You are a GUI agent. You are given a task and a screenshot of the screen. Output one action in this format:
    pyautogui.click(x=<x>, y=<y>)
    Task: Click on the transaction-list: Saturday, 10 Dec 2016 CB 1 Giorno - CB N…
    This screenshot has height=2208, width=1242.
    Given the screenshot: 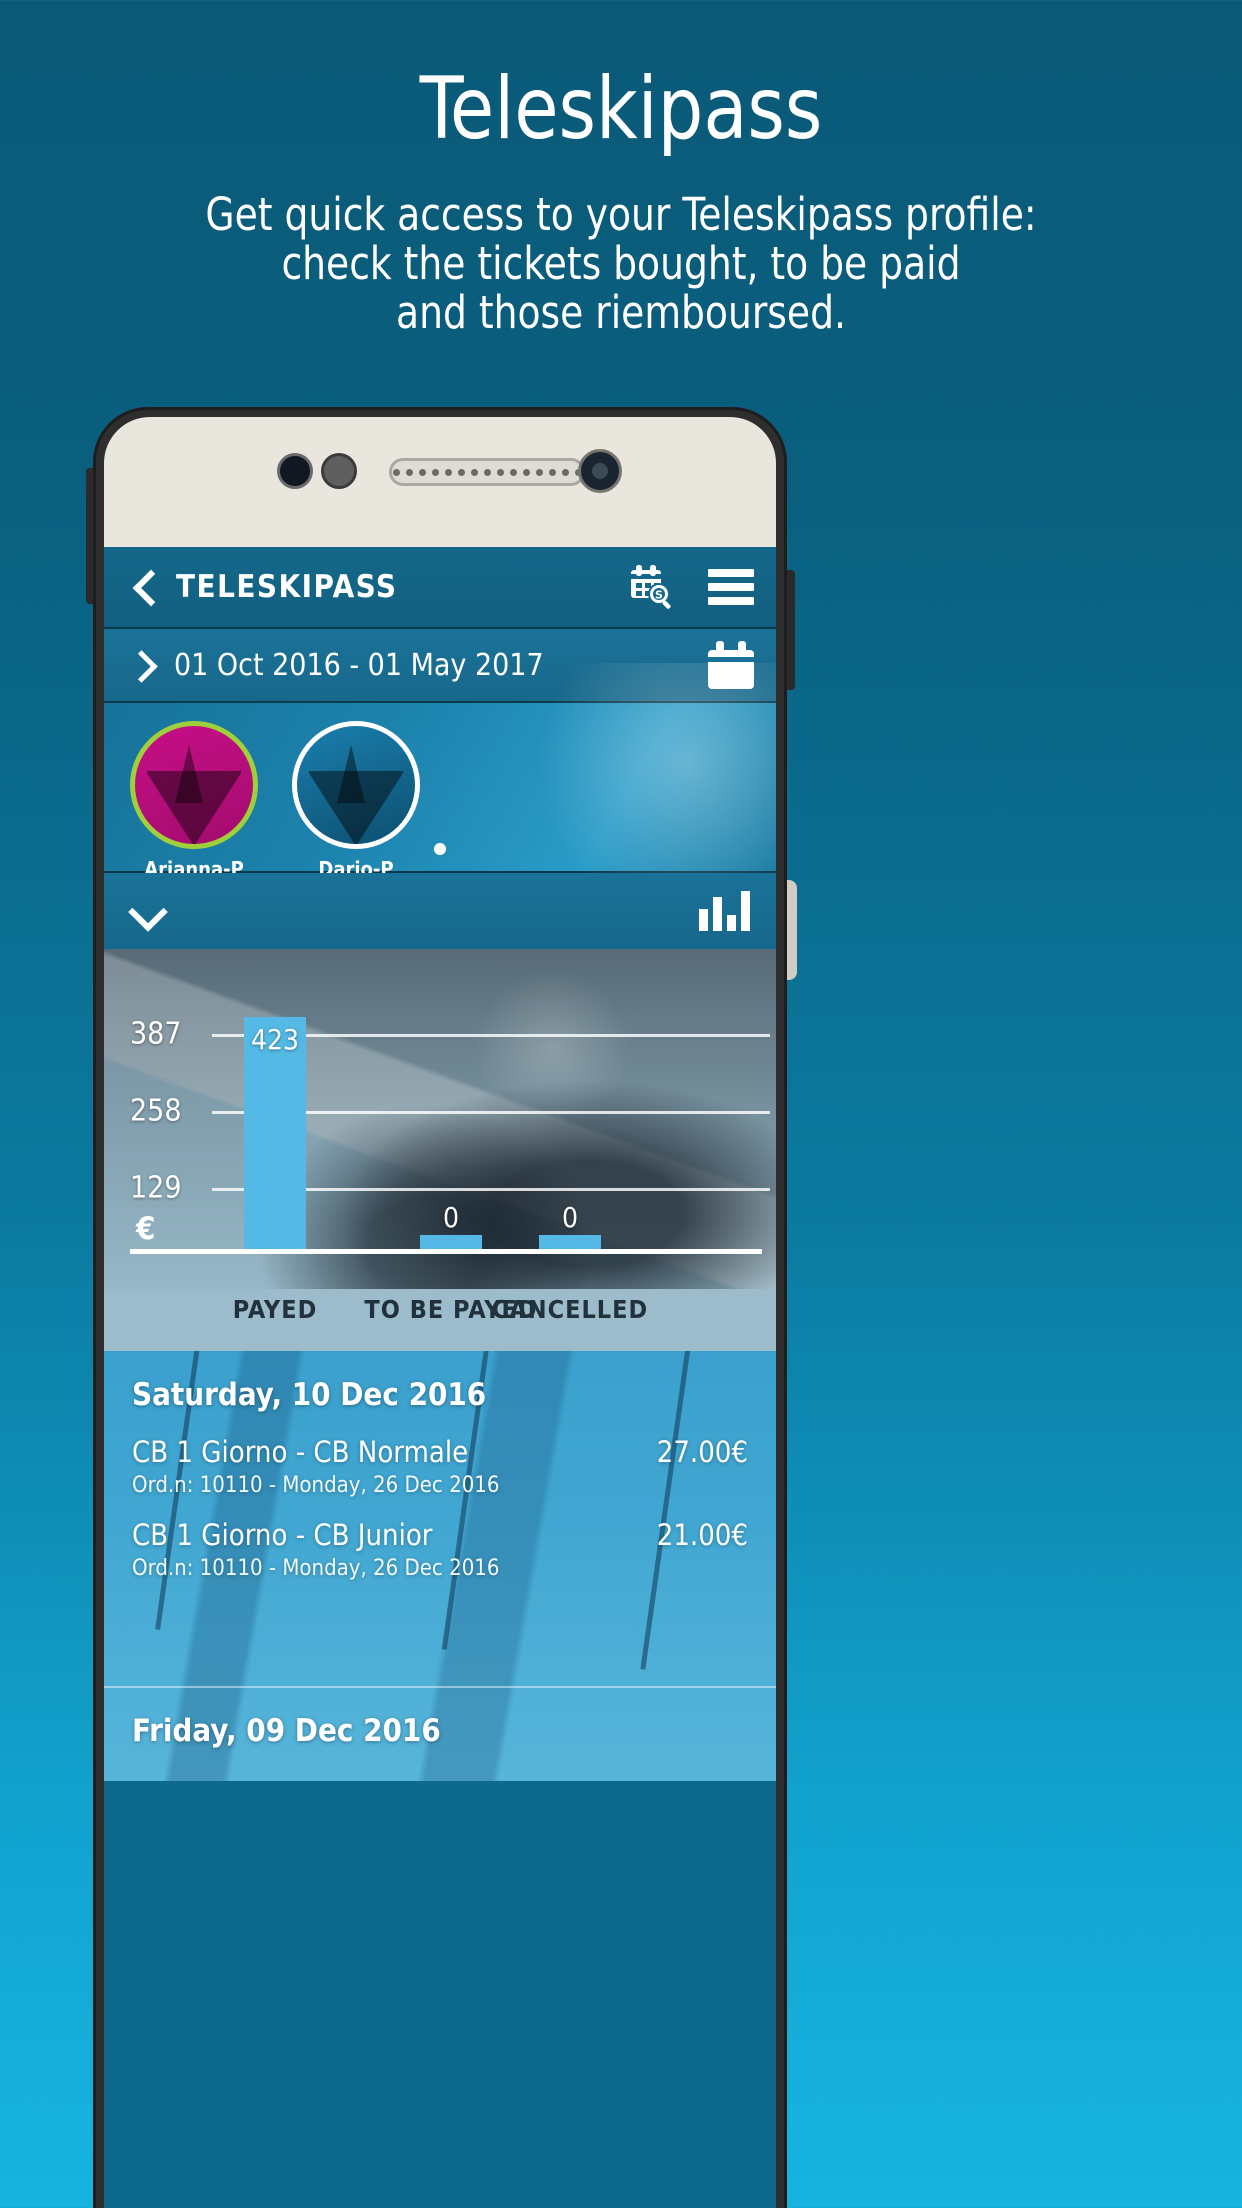 What is the action you would take?
    pyautogui.click(x=440, y=1566)
    